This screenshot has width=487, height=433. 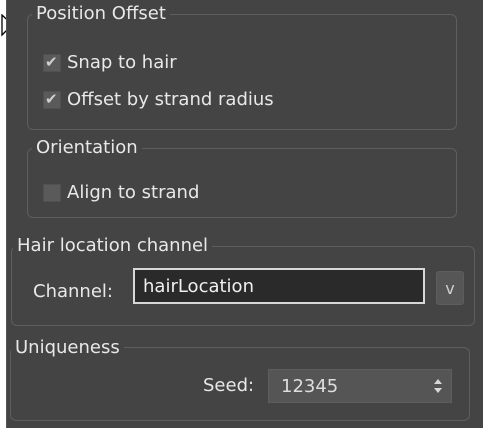 I want to click on uniqueness-legend: Uniqueness, so click(x=67, y=348).